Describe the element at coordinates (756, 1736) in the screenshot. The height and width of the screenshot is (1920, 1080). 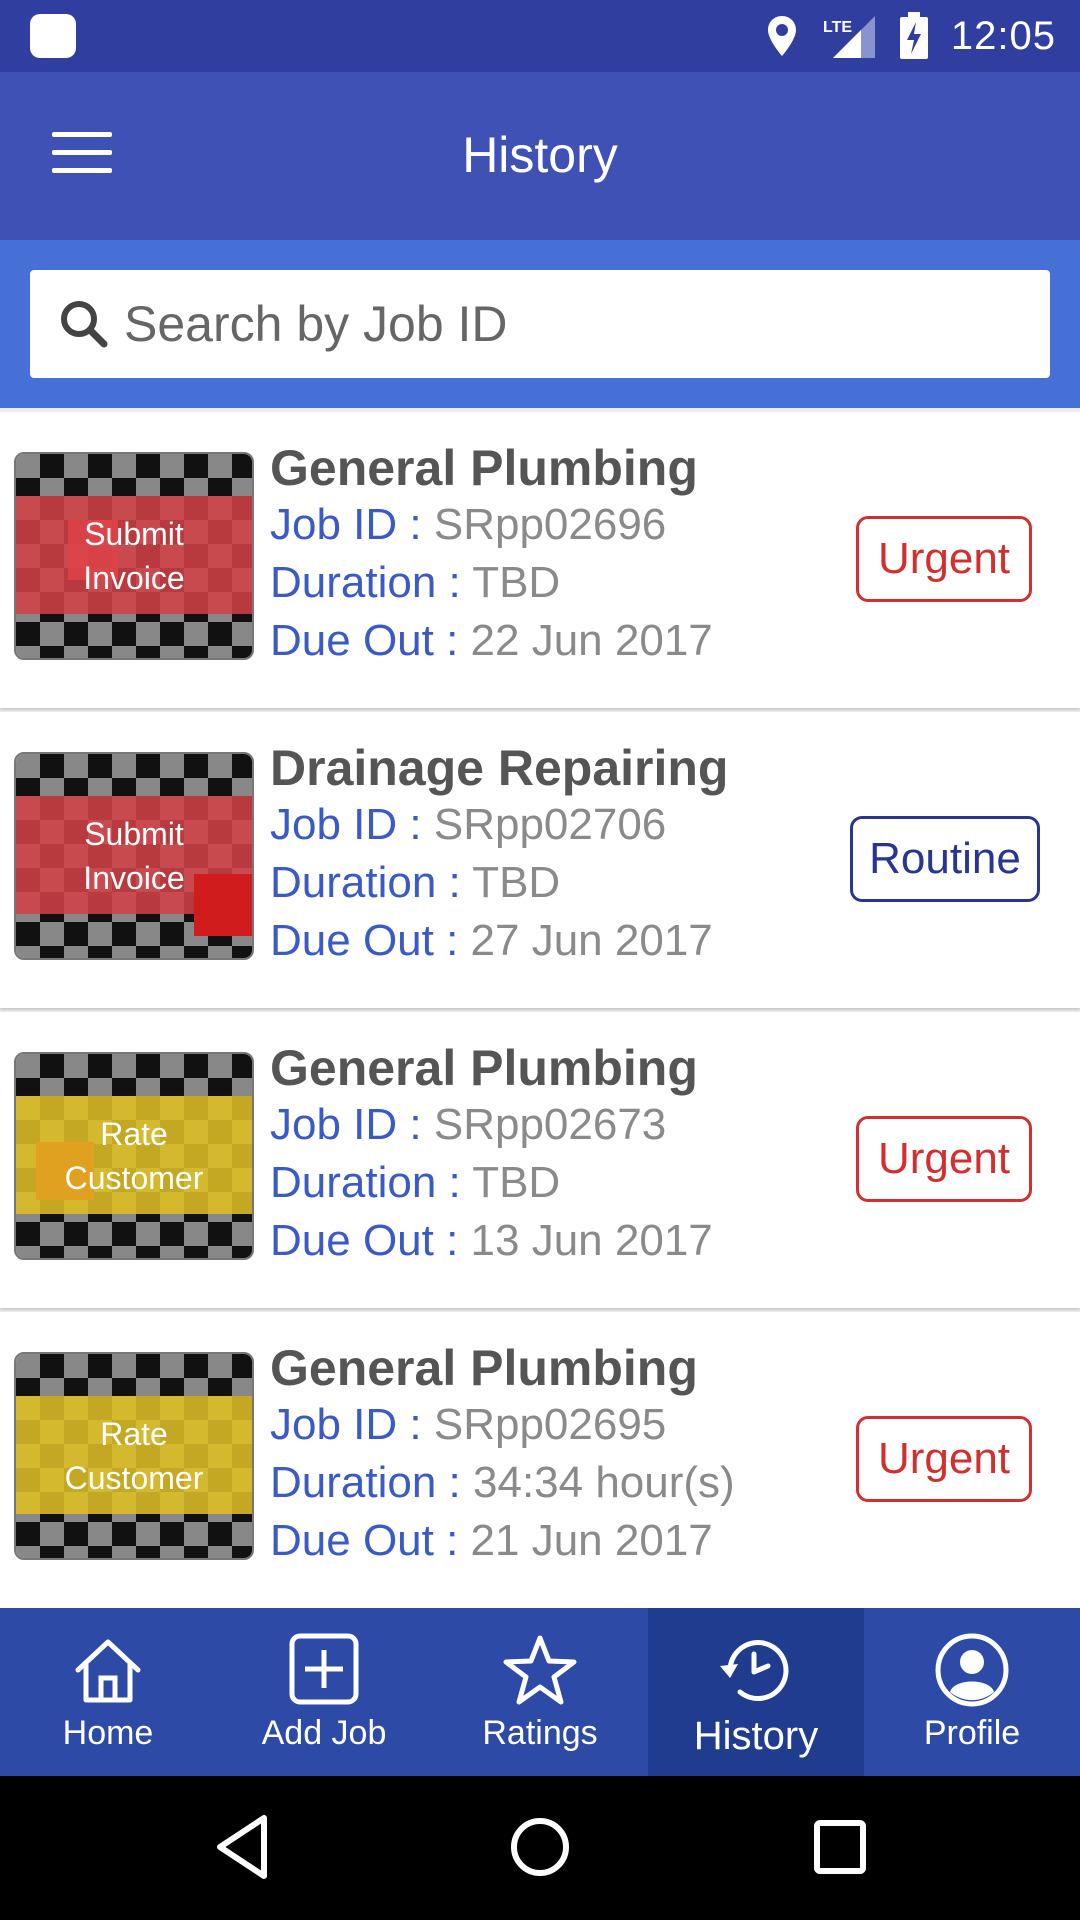
I see `nav-label: History` at that location.